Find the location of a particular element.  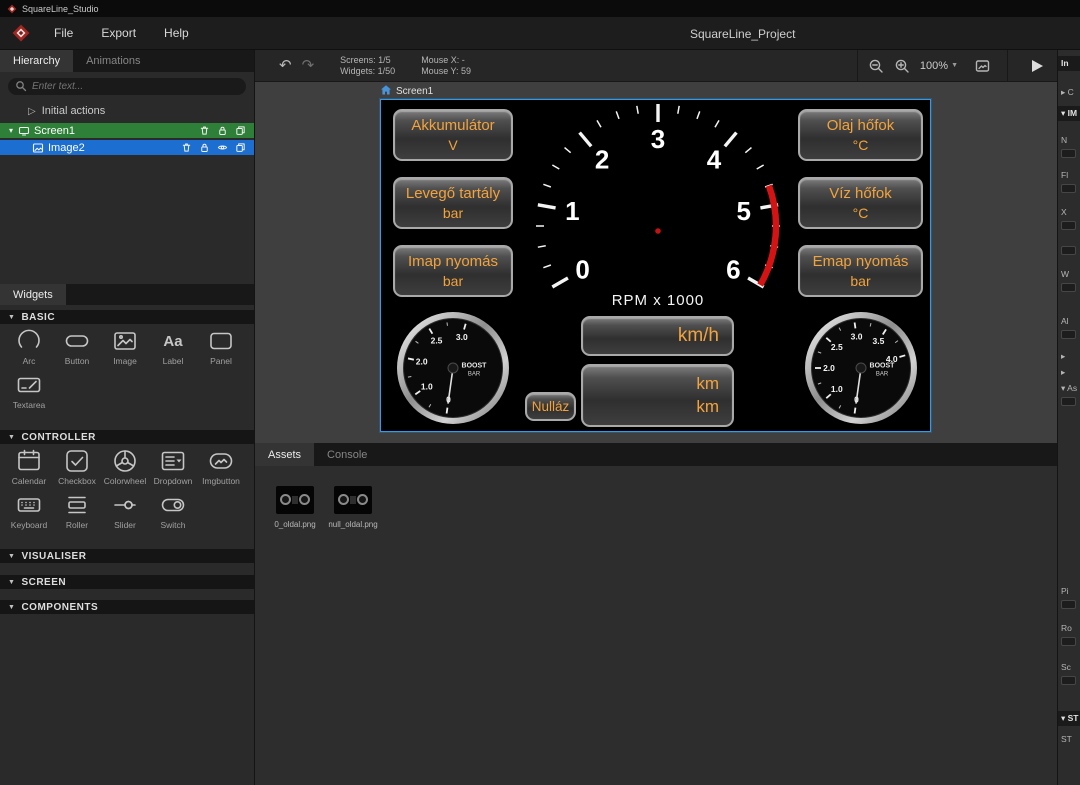

search-input is located at coordinates (127, 86).